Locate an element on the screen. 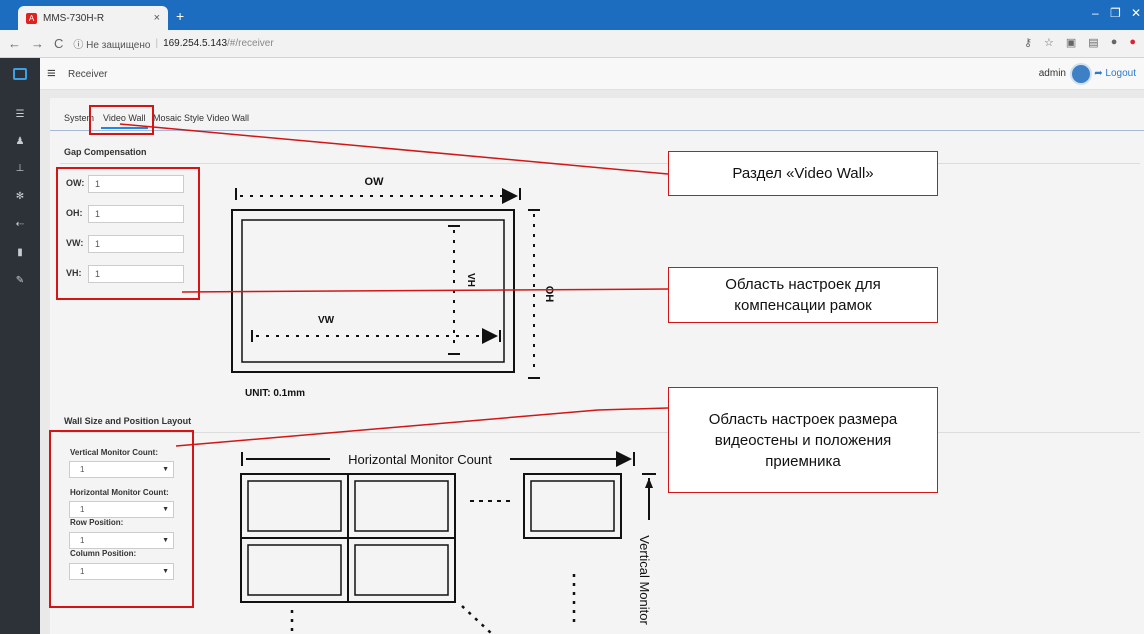  callout-video-wall-section: Раздел «Video Wall» is located at coordinates (803, 173).